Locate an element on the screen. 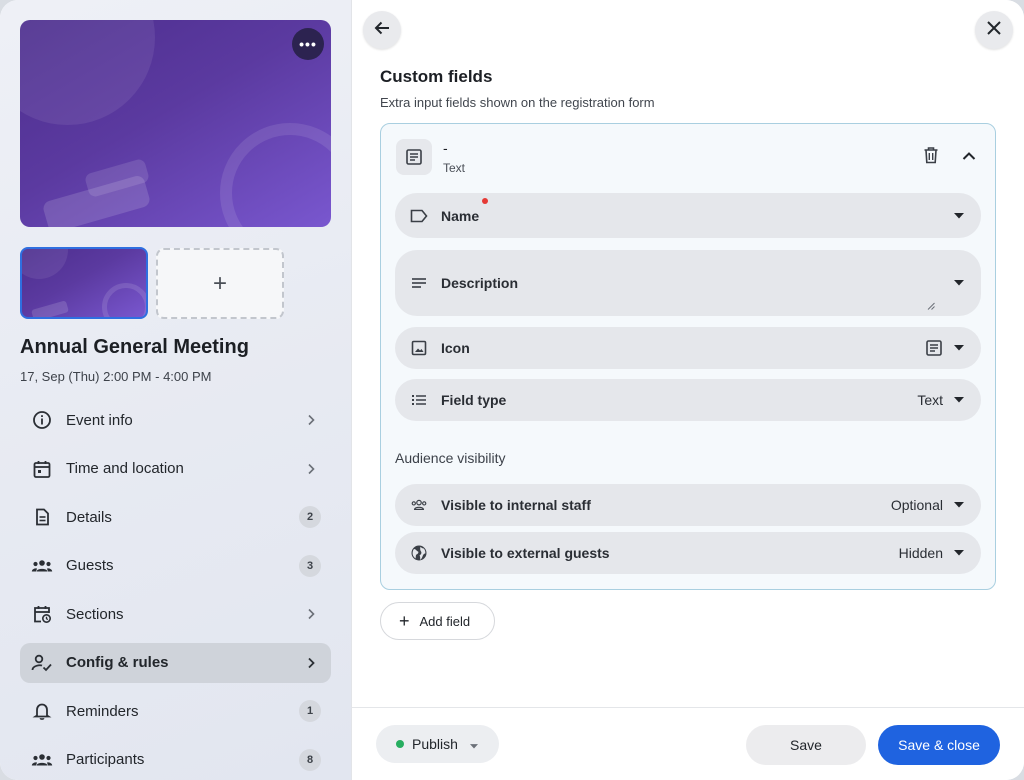 Image resolution: width=1024 pixels, height=780 pixels. publish-label: Publish is located at coordinates (435, 744).